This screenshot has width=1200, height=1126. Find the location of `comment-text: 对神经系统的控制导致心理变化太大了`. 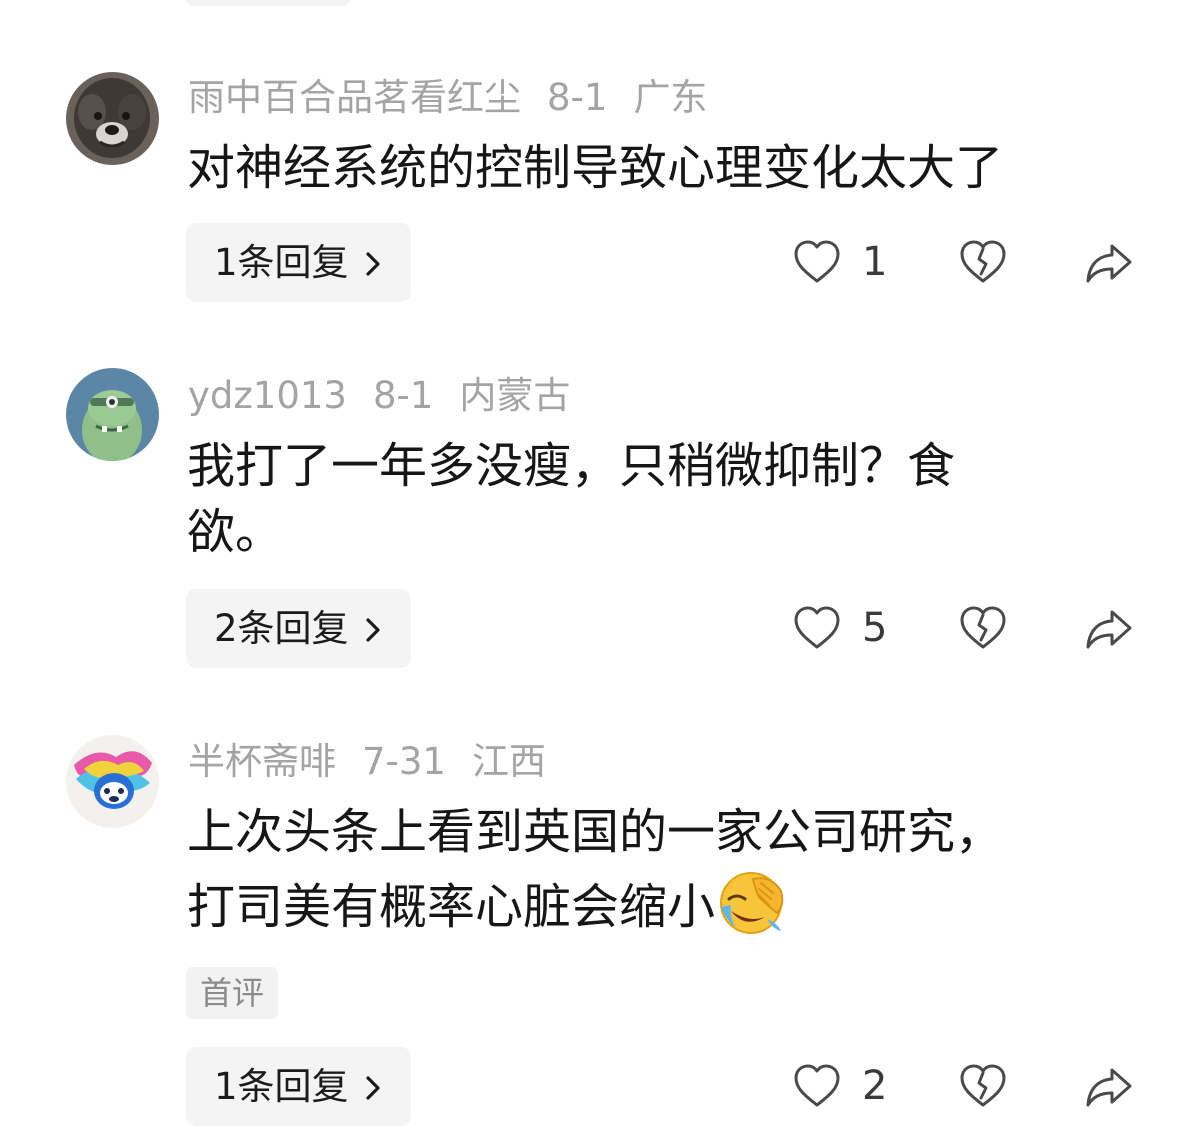

comment-text: 对神经系统的控制导致心理变化太大了 is located at coordinates (595, 168).